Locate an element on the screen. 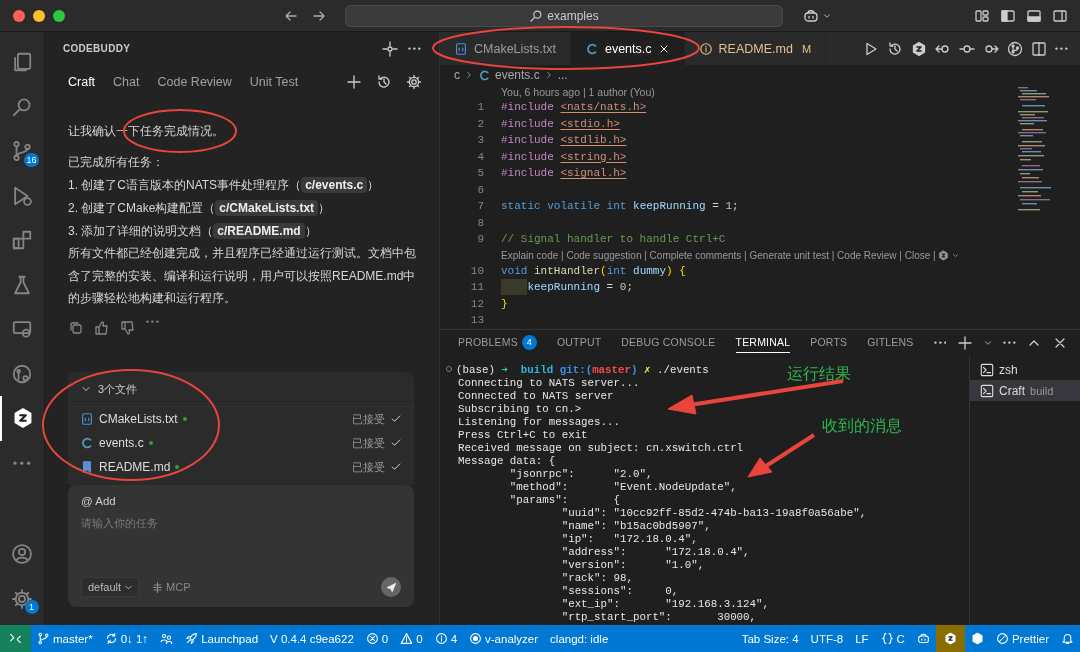  message-text: ） is located at coordinates (373, 184).